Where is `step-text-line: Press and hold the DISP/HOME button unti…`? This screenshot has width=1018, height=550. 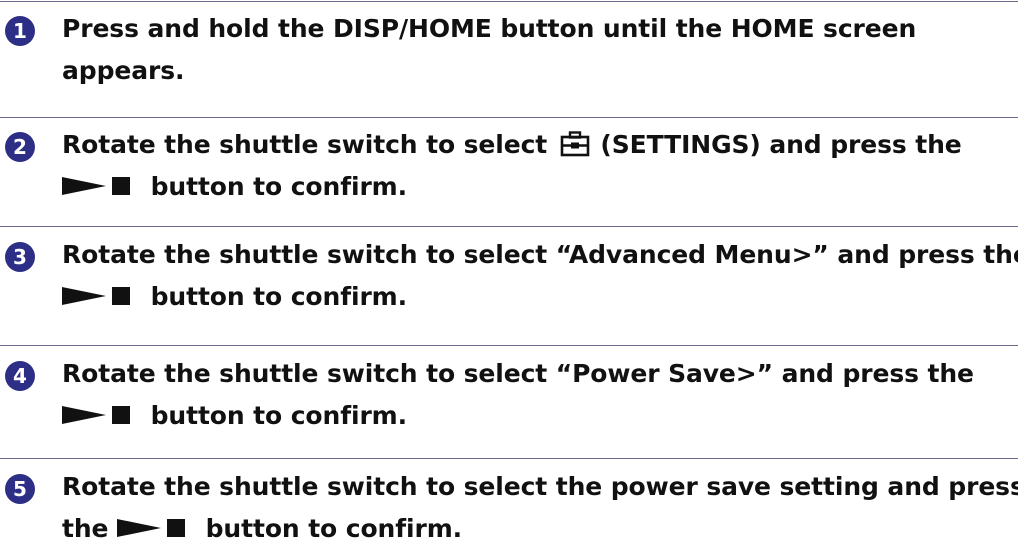 step-text-line: Press and hold the DISP/HOME button unti… is located at coordinates (489, 28).